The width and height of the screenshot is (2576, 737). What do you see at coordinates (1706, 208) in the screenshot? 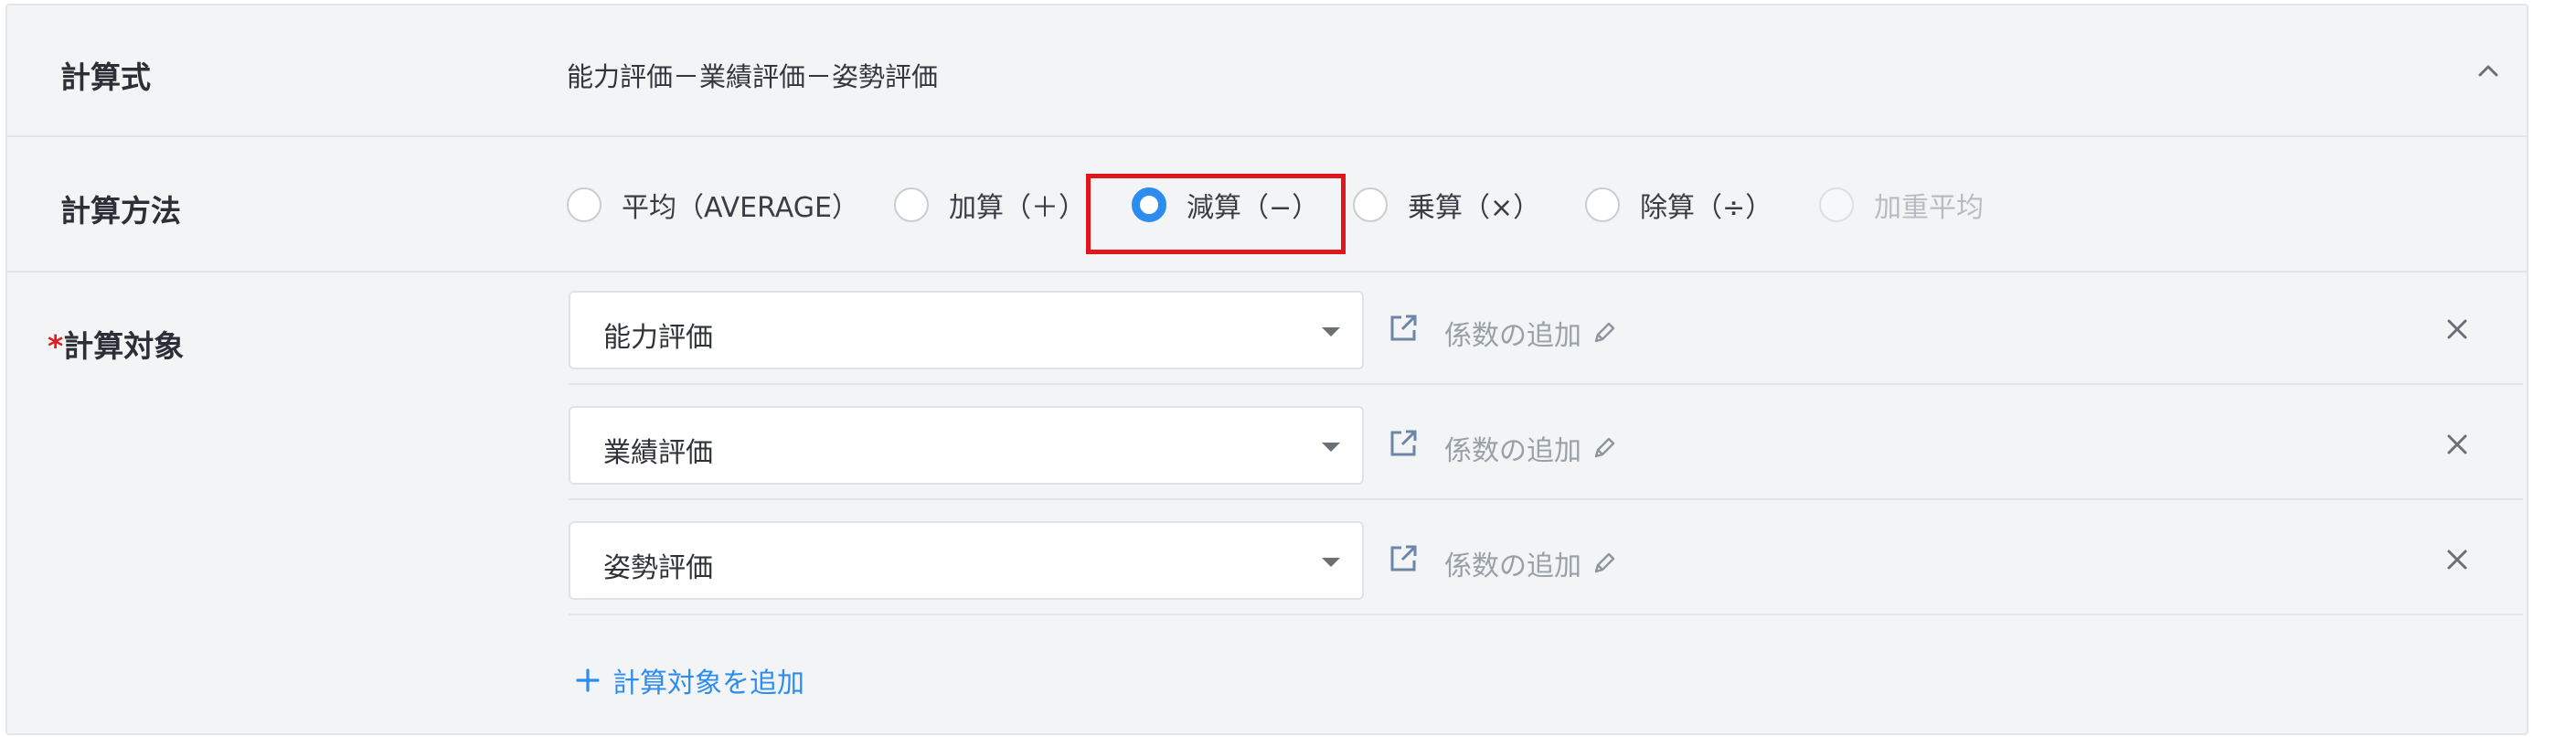
I see `radio-label: 除算（÷）` at bounding box center [1706, 208].